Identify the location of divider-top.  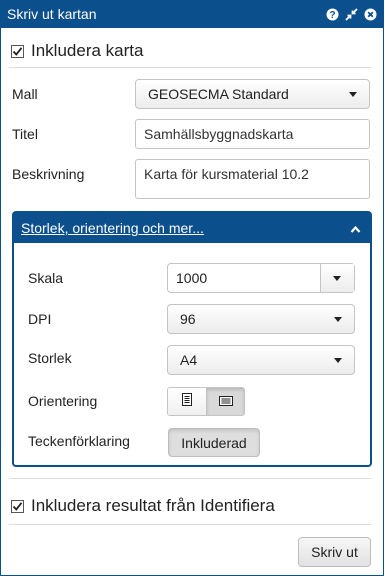
(190, 67).